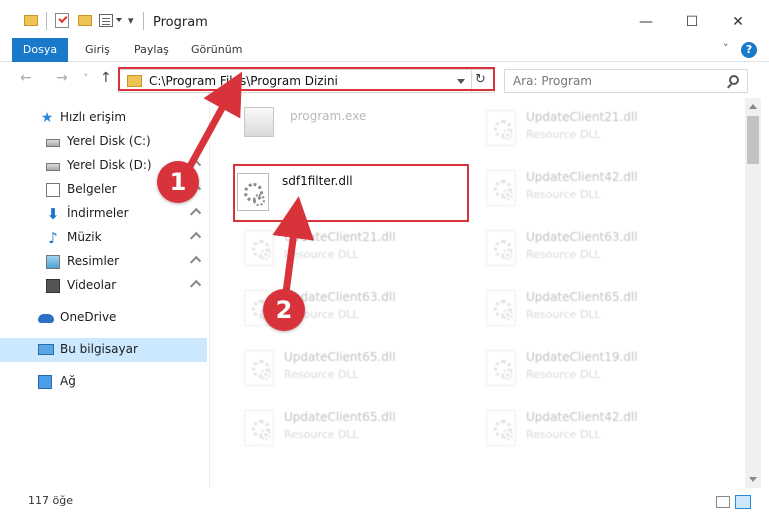  What do you see at coordinates (62, 78) in the screenshot?
I see `forward-arrow-icon: →` at bounding box center [62, 78].